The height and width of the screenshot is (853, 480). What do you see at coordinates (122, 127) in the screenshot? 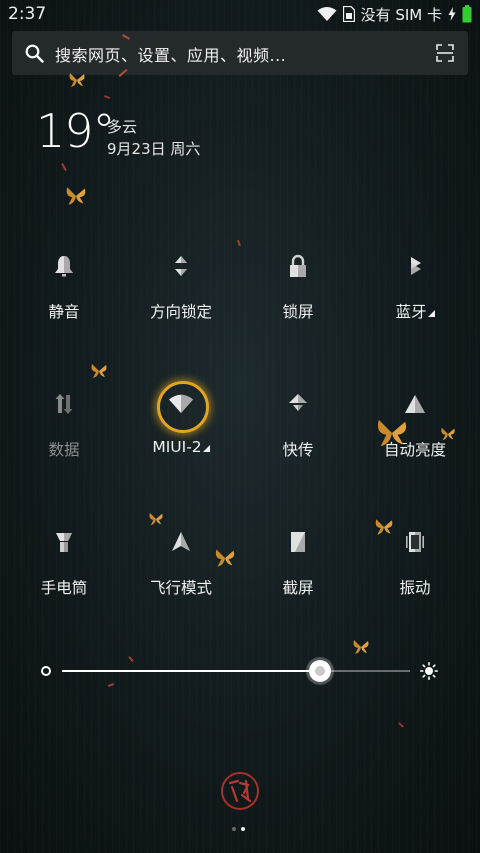
I see `weather-condition: 多云` at bounding box center [122, 127].